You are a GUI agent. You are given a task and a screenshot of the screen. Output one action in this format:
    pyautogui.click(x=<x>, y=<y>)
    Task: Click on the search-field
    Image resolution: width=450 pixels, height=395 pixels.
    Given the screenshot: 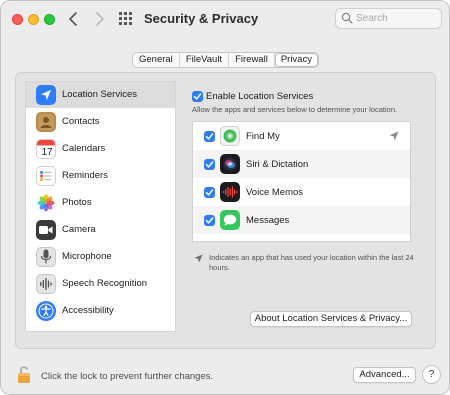 What is the action you would take?
    pyautogui.click(x=388, y=18)
    